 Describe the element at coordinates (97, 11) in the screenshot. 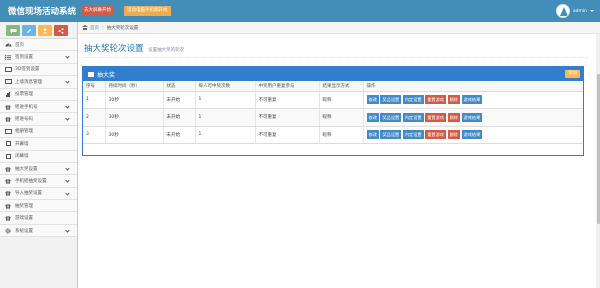

I see `big-screen-button: 去大屏幕开始` at that location.